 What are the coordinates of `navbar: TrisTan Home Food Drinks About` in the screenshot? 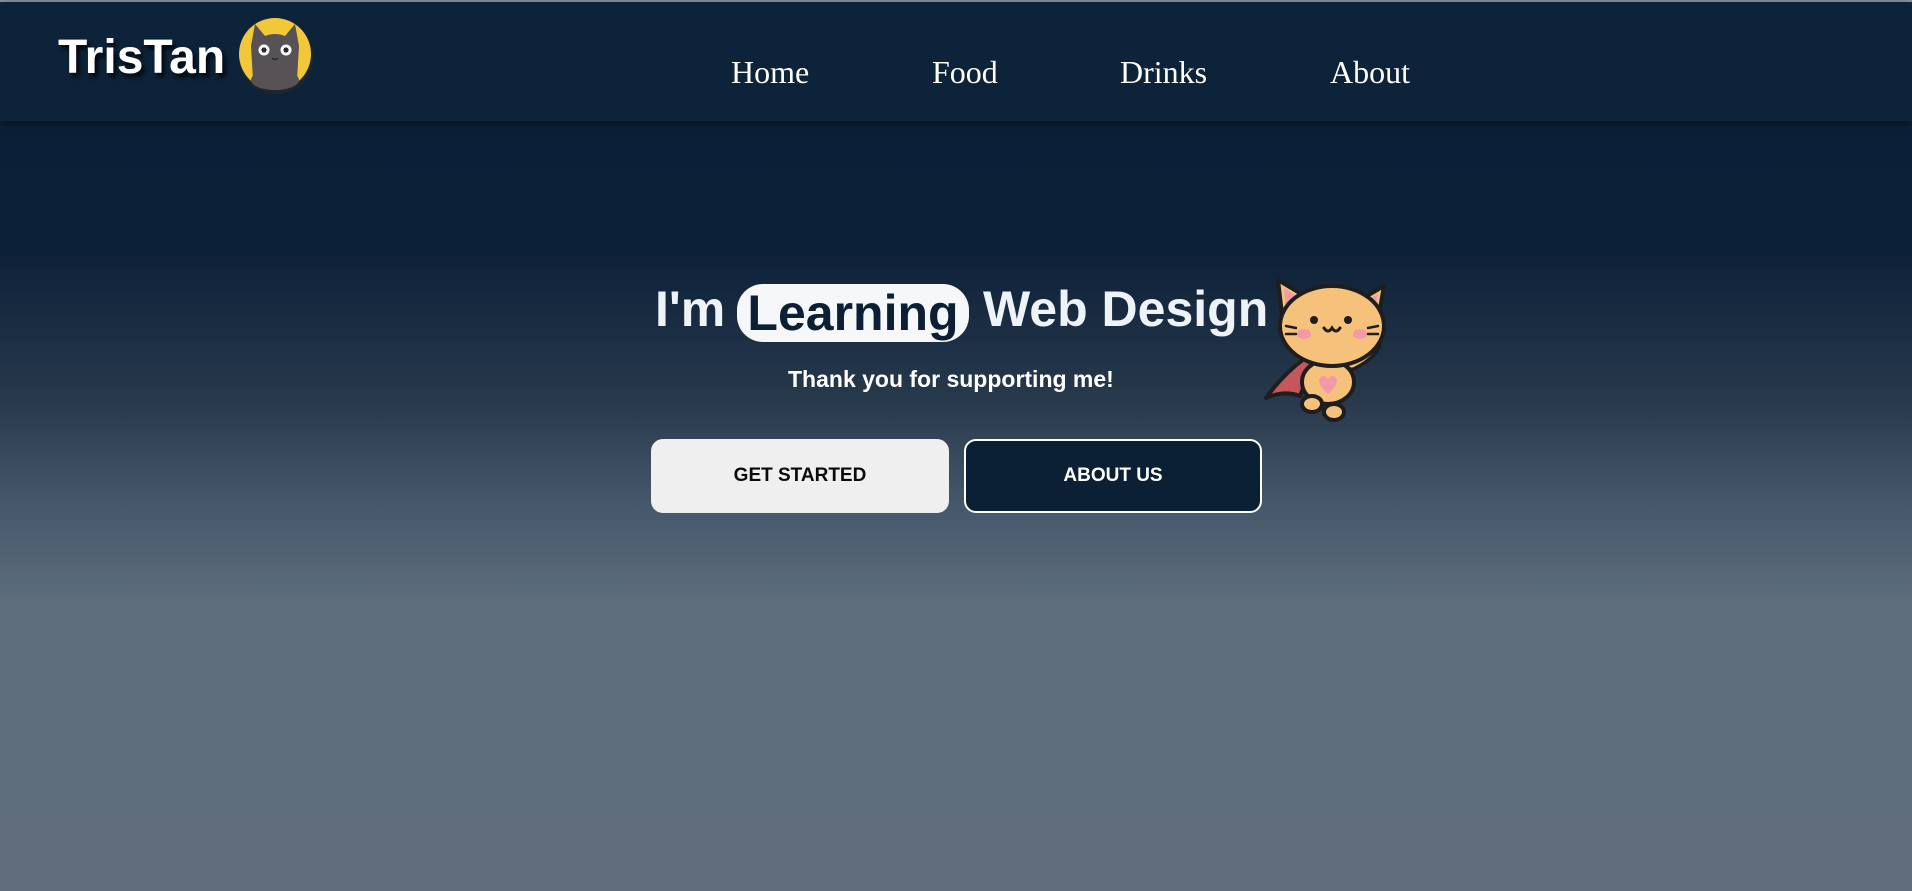 It's located at (956, 61).